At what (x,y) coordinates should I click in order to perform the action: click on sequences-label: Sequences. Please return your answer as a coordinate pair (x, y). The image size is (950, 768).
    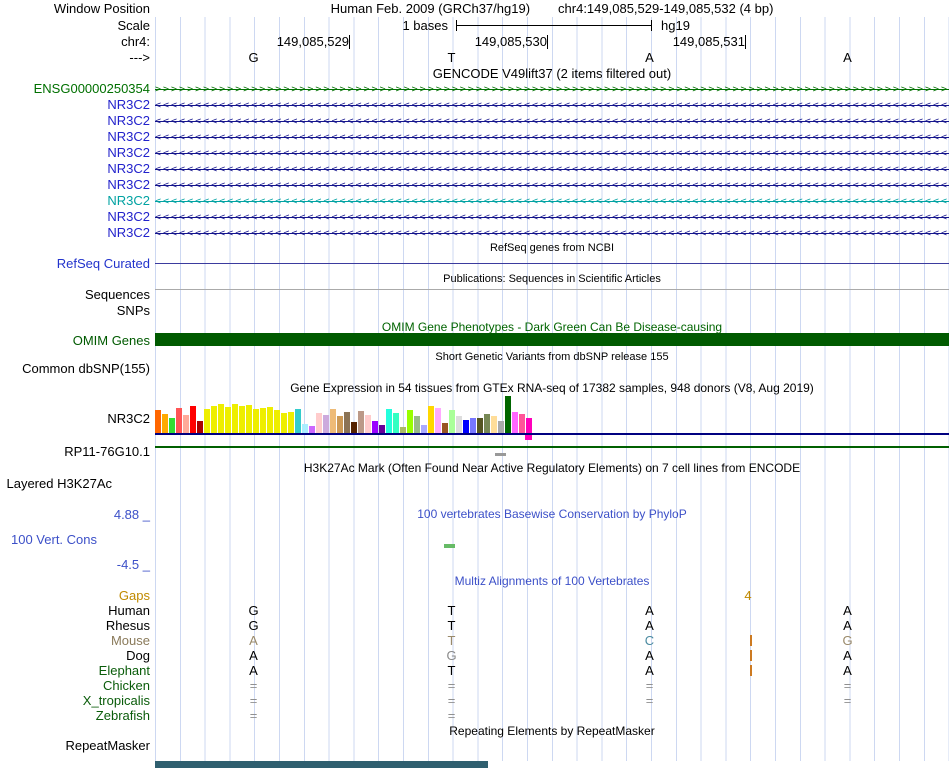
    Looking at the image, I should click on (75, 294).